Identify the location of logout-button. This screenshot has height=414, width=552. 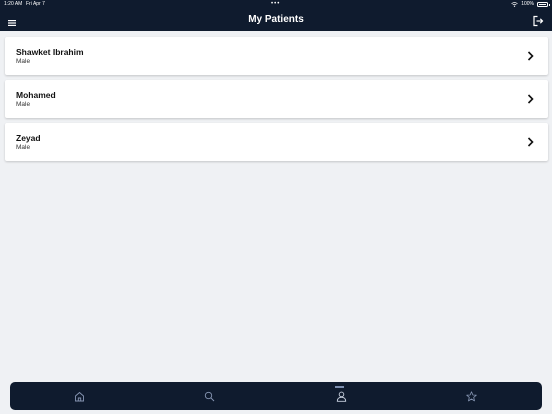
(538, 20).